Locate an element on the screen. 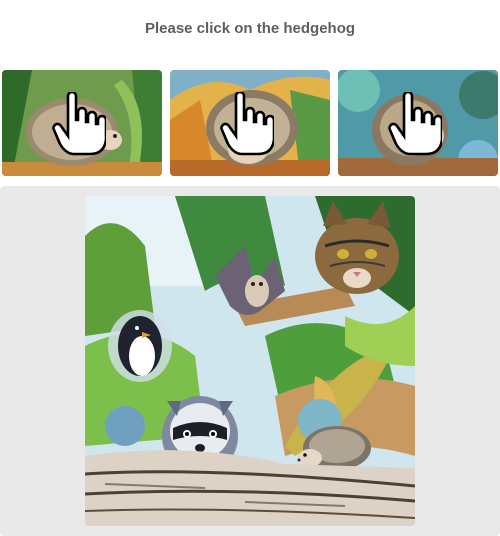  instruction-text: Please click on the hedgehog is located at coordinates (250, 28).